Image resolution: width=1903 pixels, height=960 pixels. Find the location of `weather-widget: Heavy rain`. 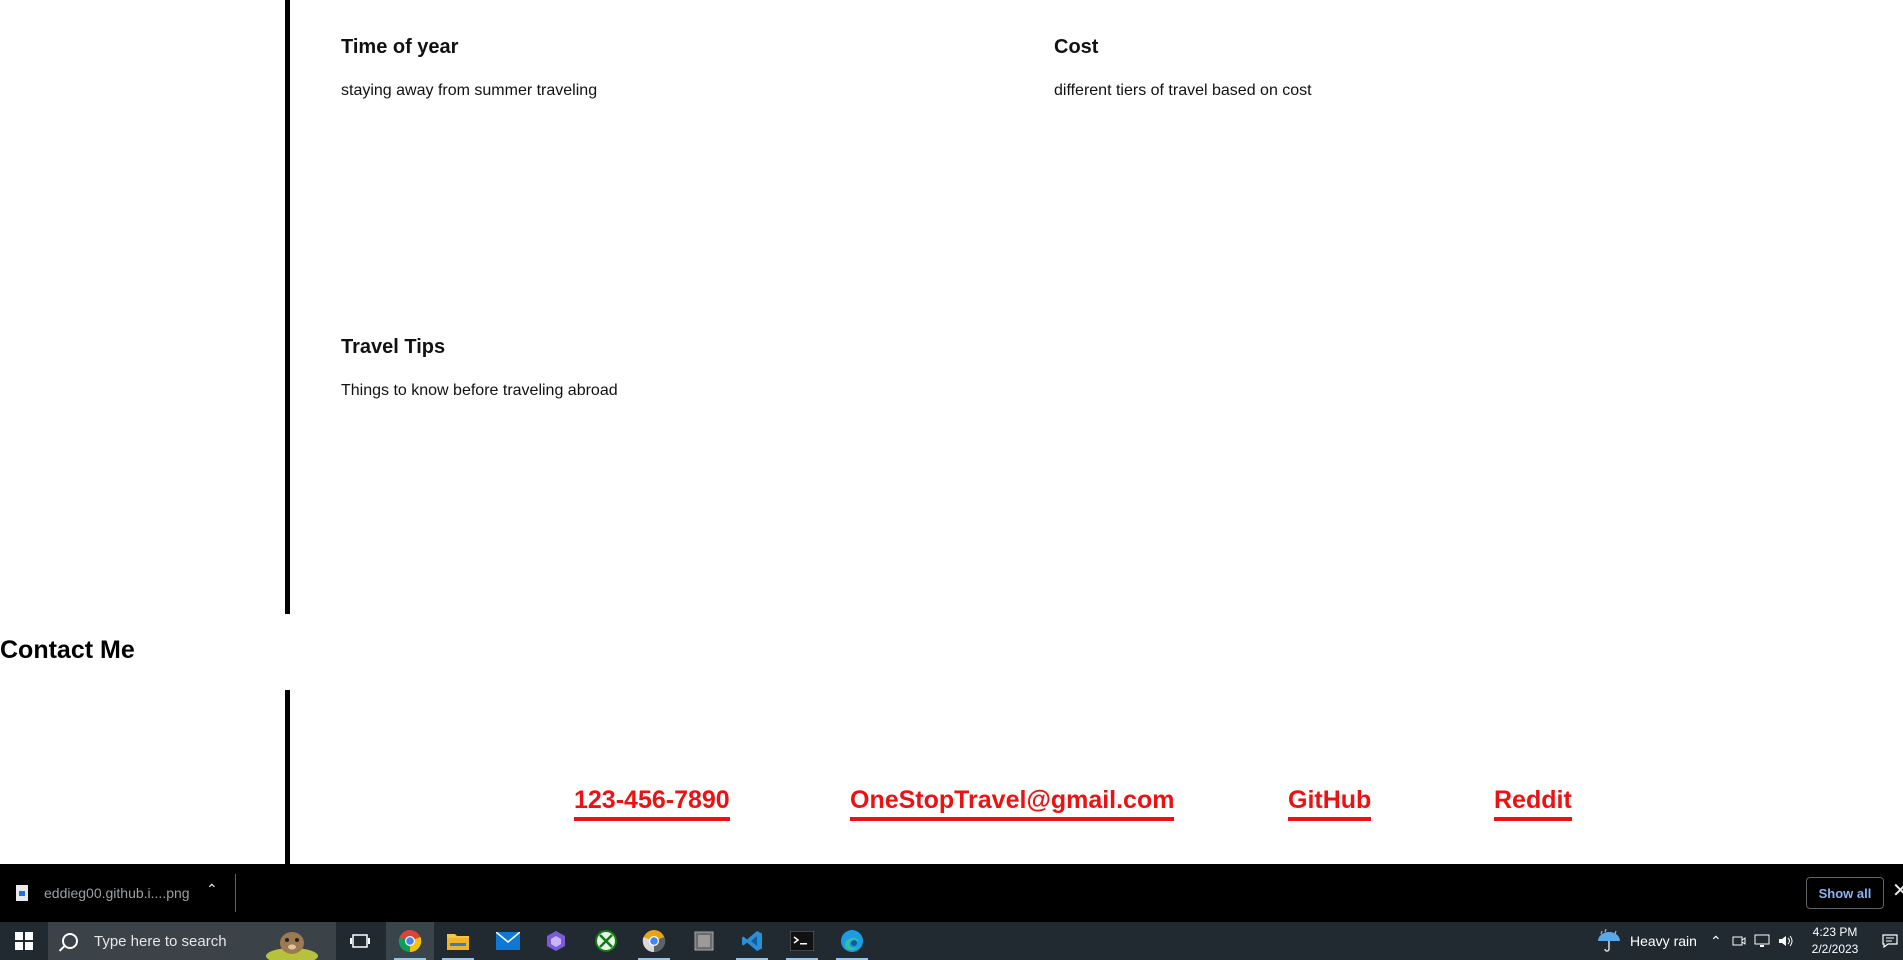

weather-widget: Heavy rain is located at coordinates (1646, 941).